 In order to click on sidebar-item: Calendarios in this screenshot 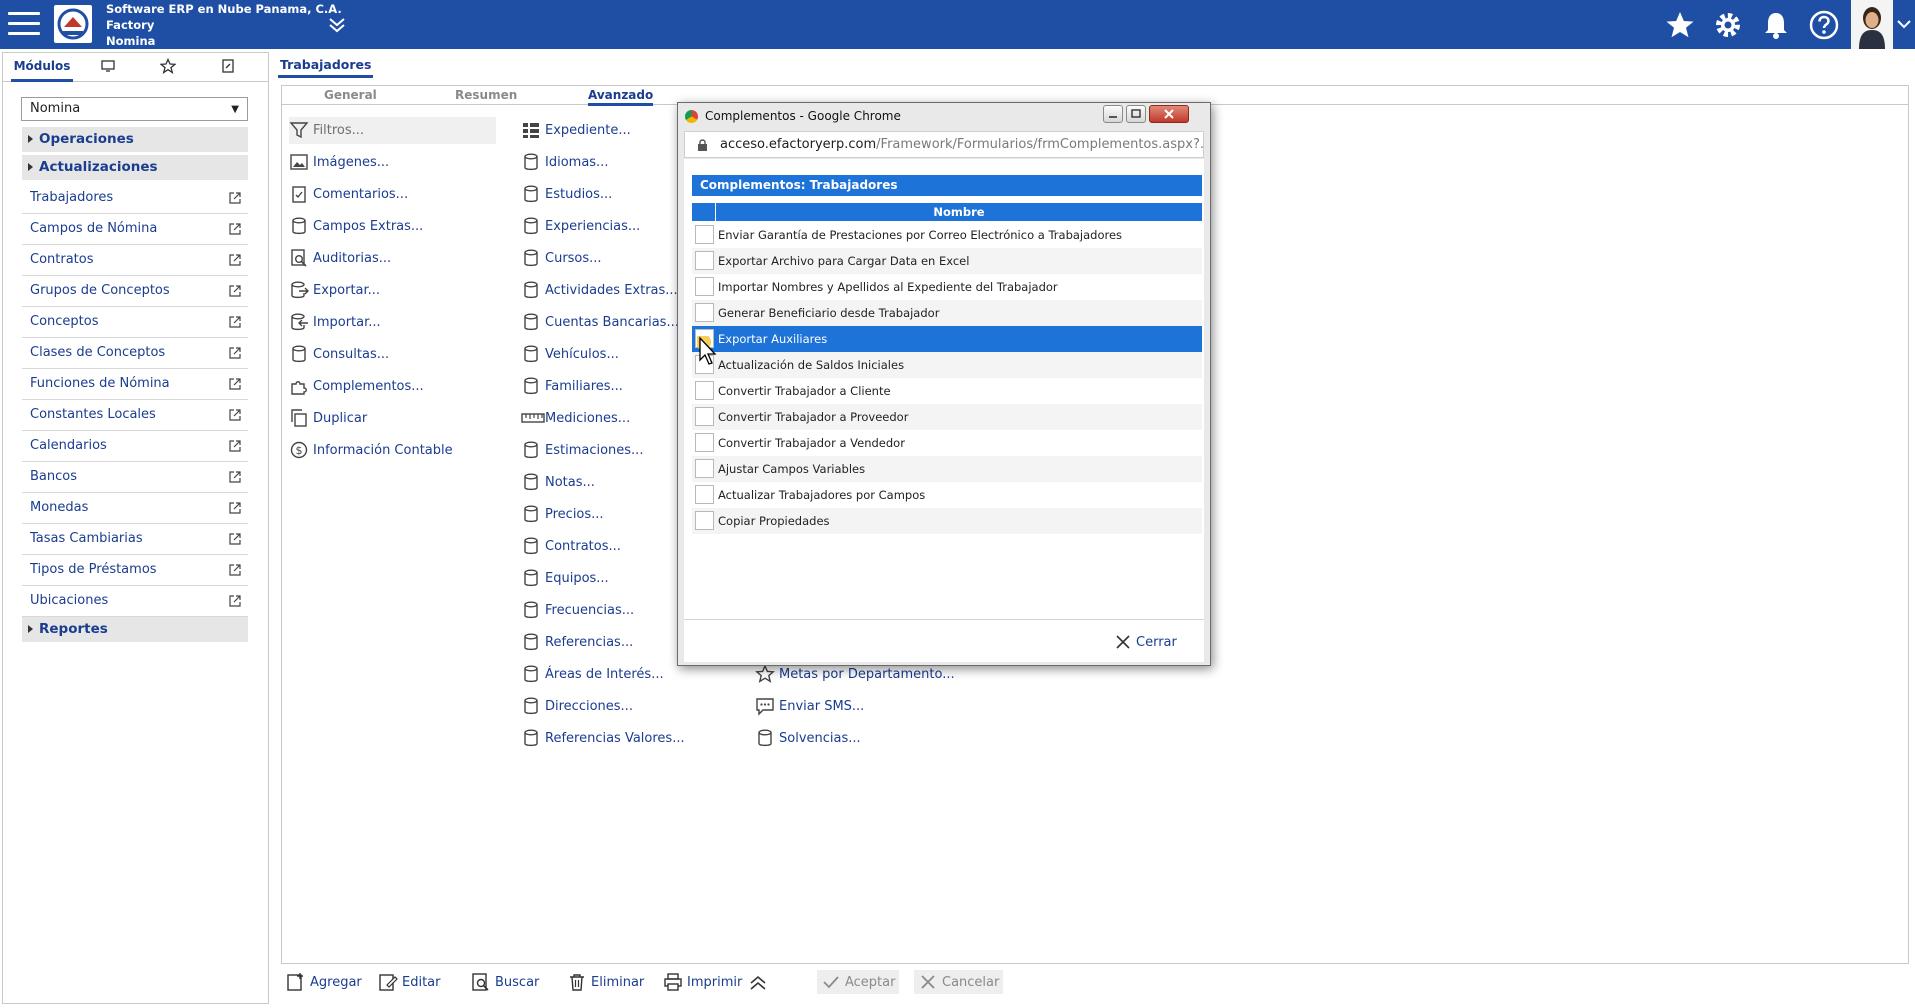, I will do `click(135, 446)`.